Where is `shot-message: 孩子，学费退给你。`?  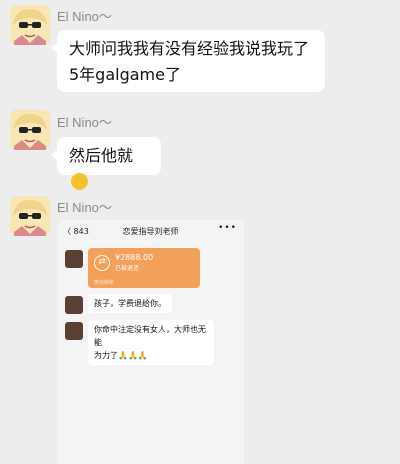
shot-message: 孩子，学费退给你。 is located at coordinates (130, 303).